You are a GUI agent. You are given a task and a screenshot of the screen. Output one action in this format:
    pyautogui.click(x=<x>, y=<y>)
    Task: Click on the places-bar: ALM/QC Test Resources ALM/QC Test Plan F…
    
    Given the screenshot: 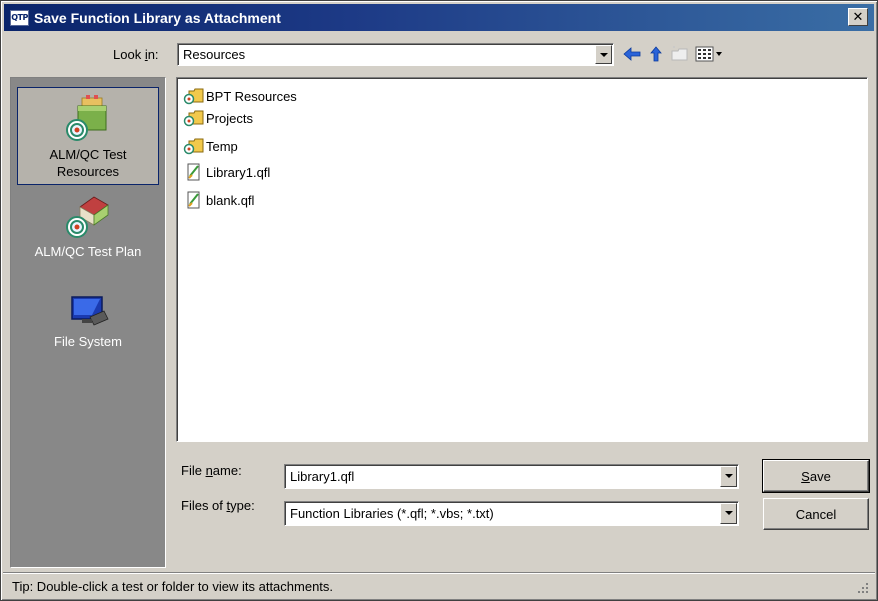 What is the action you would take?
    pyautogui.click(x=88, y=322)
    